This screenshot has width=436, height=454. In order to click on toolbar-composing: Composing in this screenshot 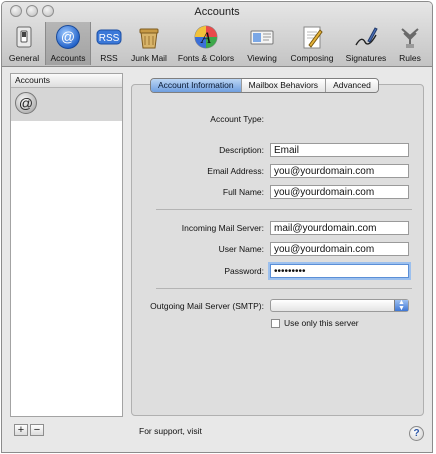, I will do `click(312, 43)`.